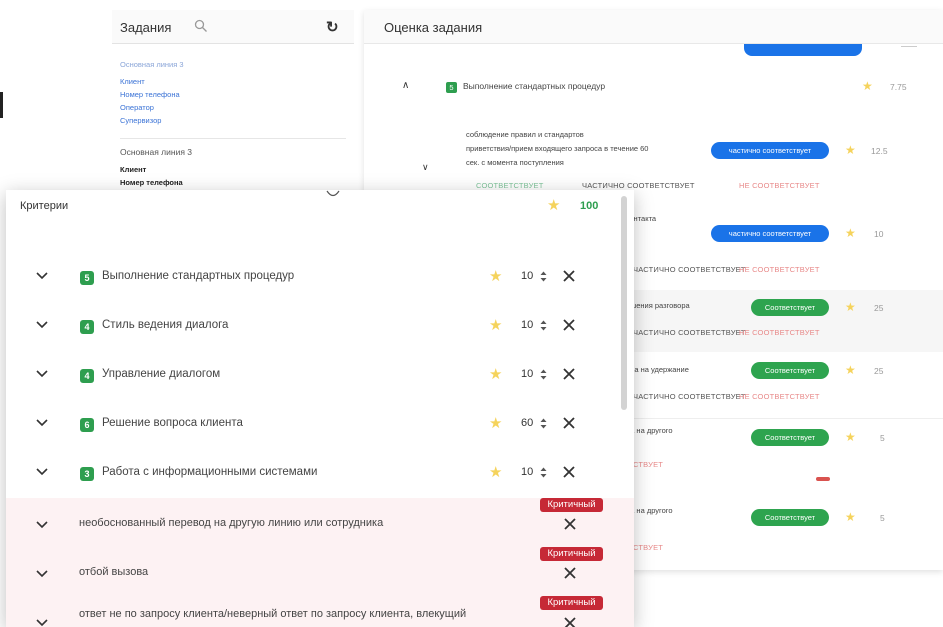 This screenshot has width=943, height=627. Describe the element at coordinates (312, 328) in the screenshot. I see `criteria-category-row: 4 Стиль ведения диалога ★ 10` at that location.